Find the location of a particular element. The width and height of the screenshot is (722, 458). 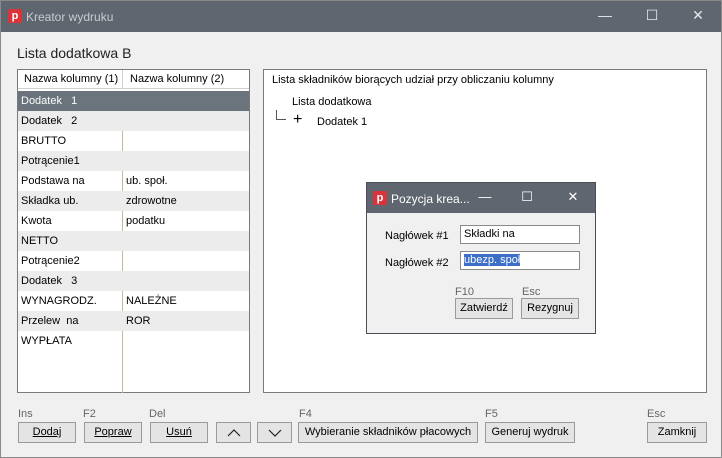

header2-input: ubezp. społ is located at coordinates (520, 260).